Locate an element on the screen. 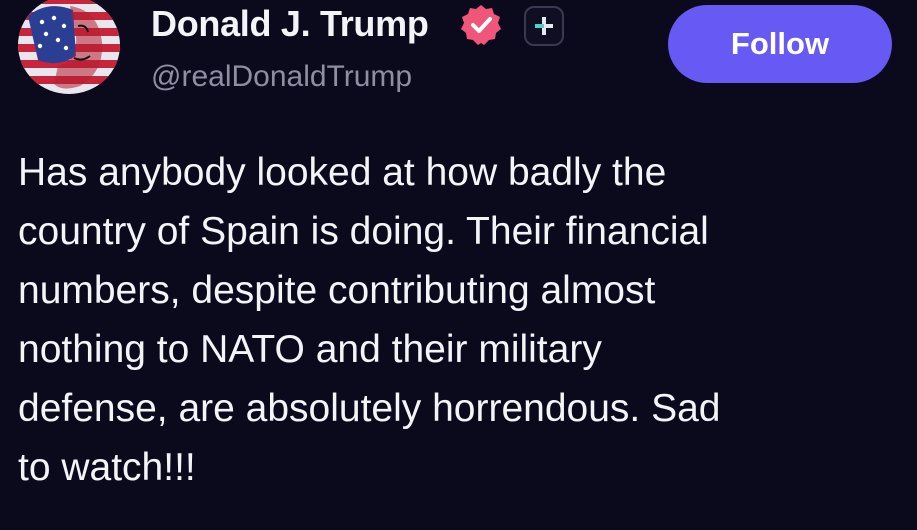 The height and width of the screenshot is (530, 917). avatar is located at coordinates (69, 47).